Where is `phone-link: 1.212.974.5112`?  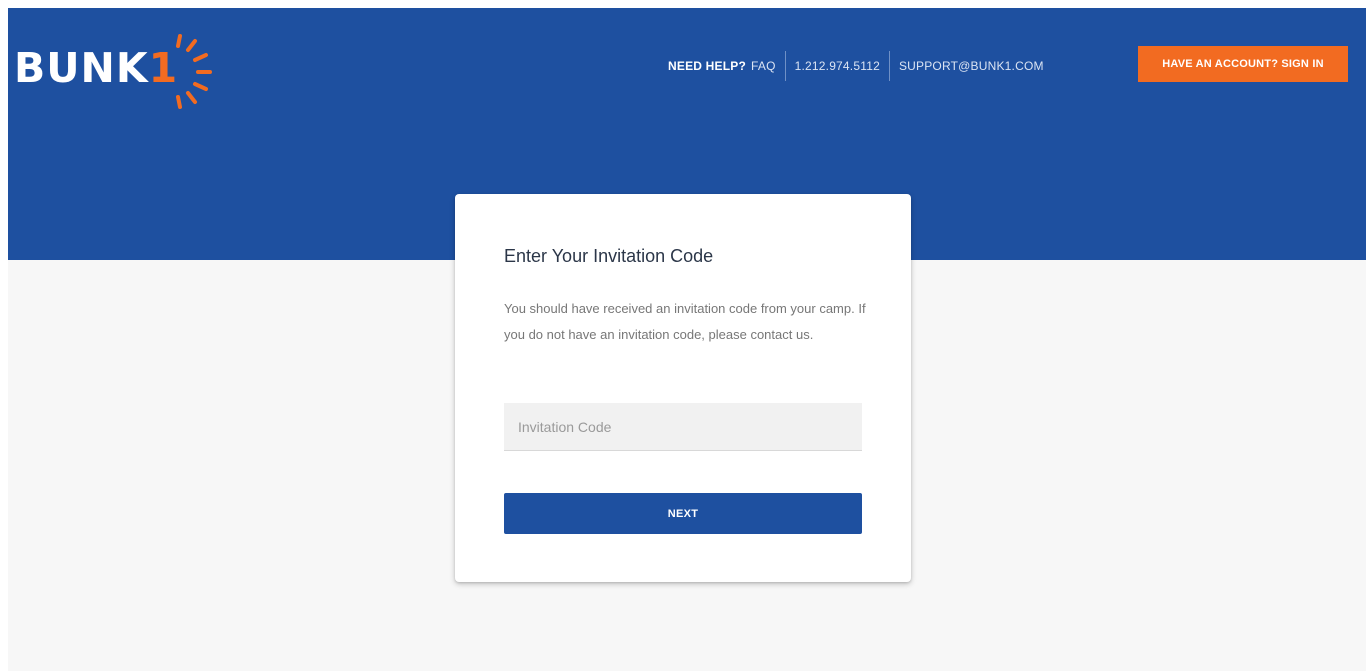 phone-link: 1.212.974.5112 is located at coordinates (837, 66).